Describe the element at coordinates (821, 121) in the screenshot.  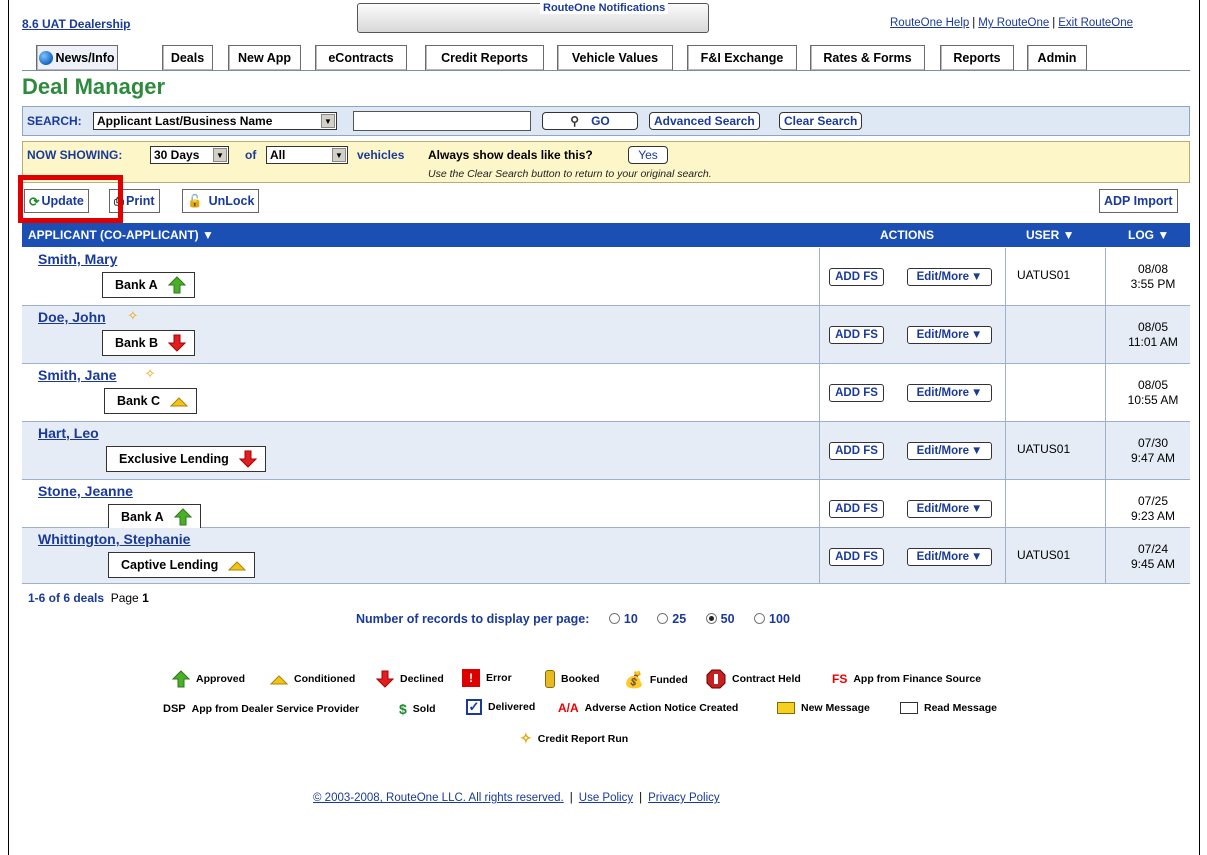
I see `clear-search-button: Clear Search` at that location.